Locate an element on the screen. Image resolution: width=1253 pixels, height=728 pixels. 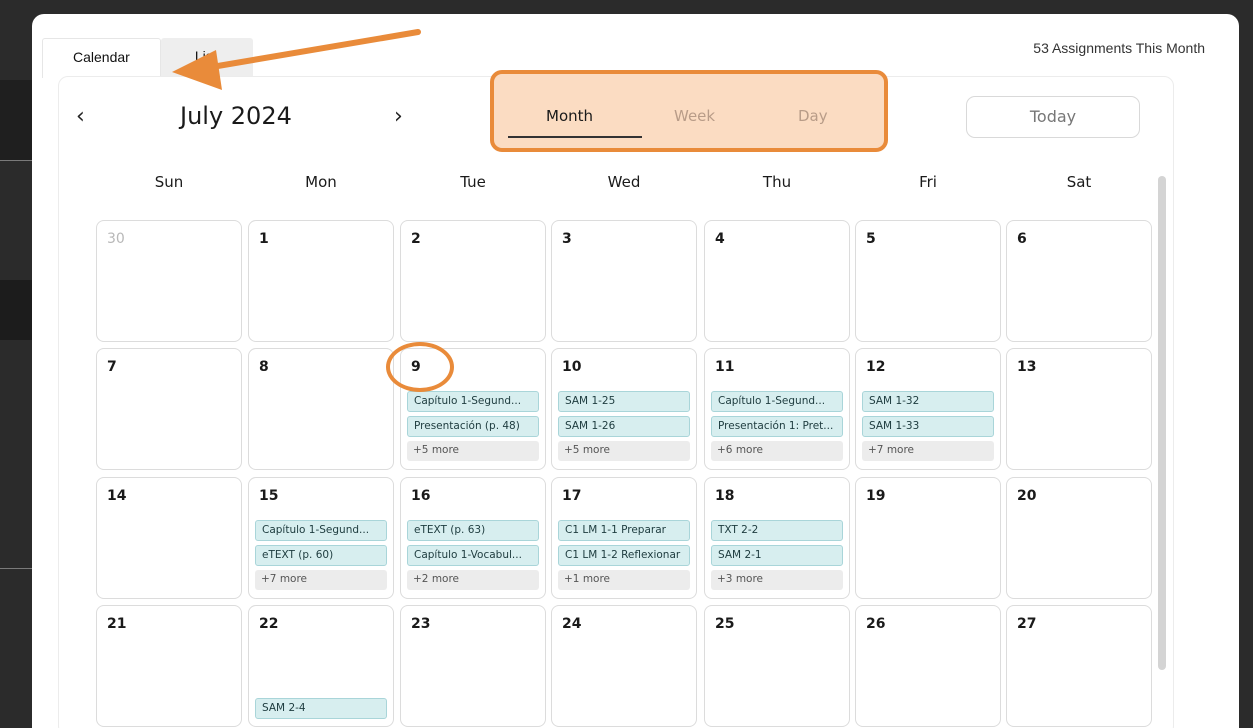
assignment-chip: SAM 2-4 is located at coordinates (321, 708).